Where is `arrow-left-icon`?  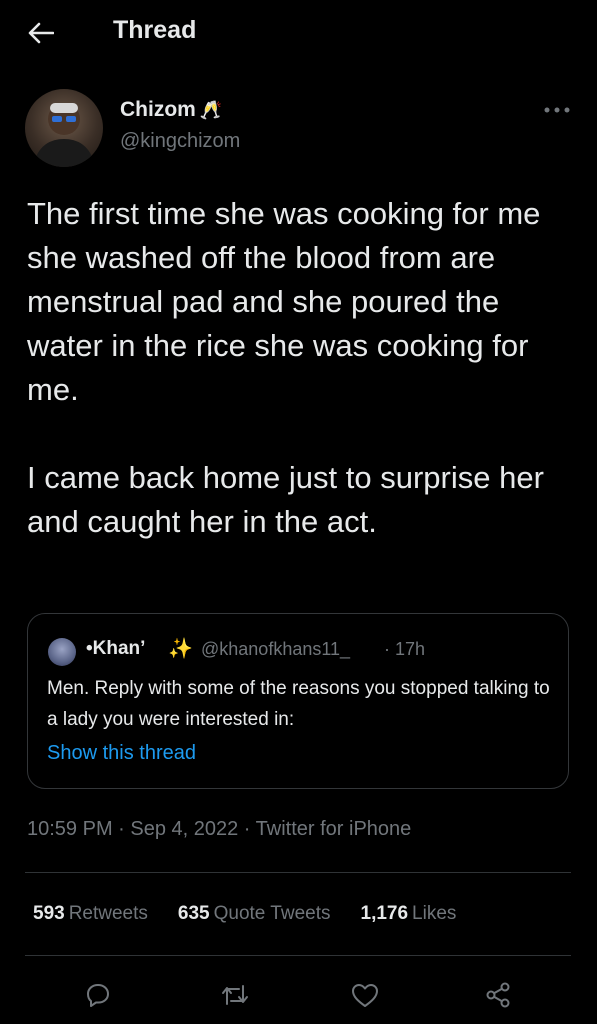
arrow-left-icon is located at coordinates (41, 33).